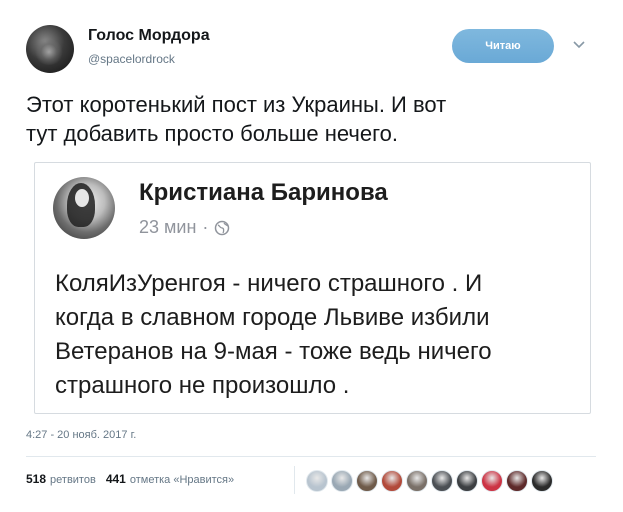  Describe the element at coordinates (149, 36) in the screenshot. I see `author-display-name: Голос Мордора` at that location.